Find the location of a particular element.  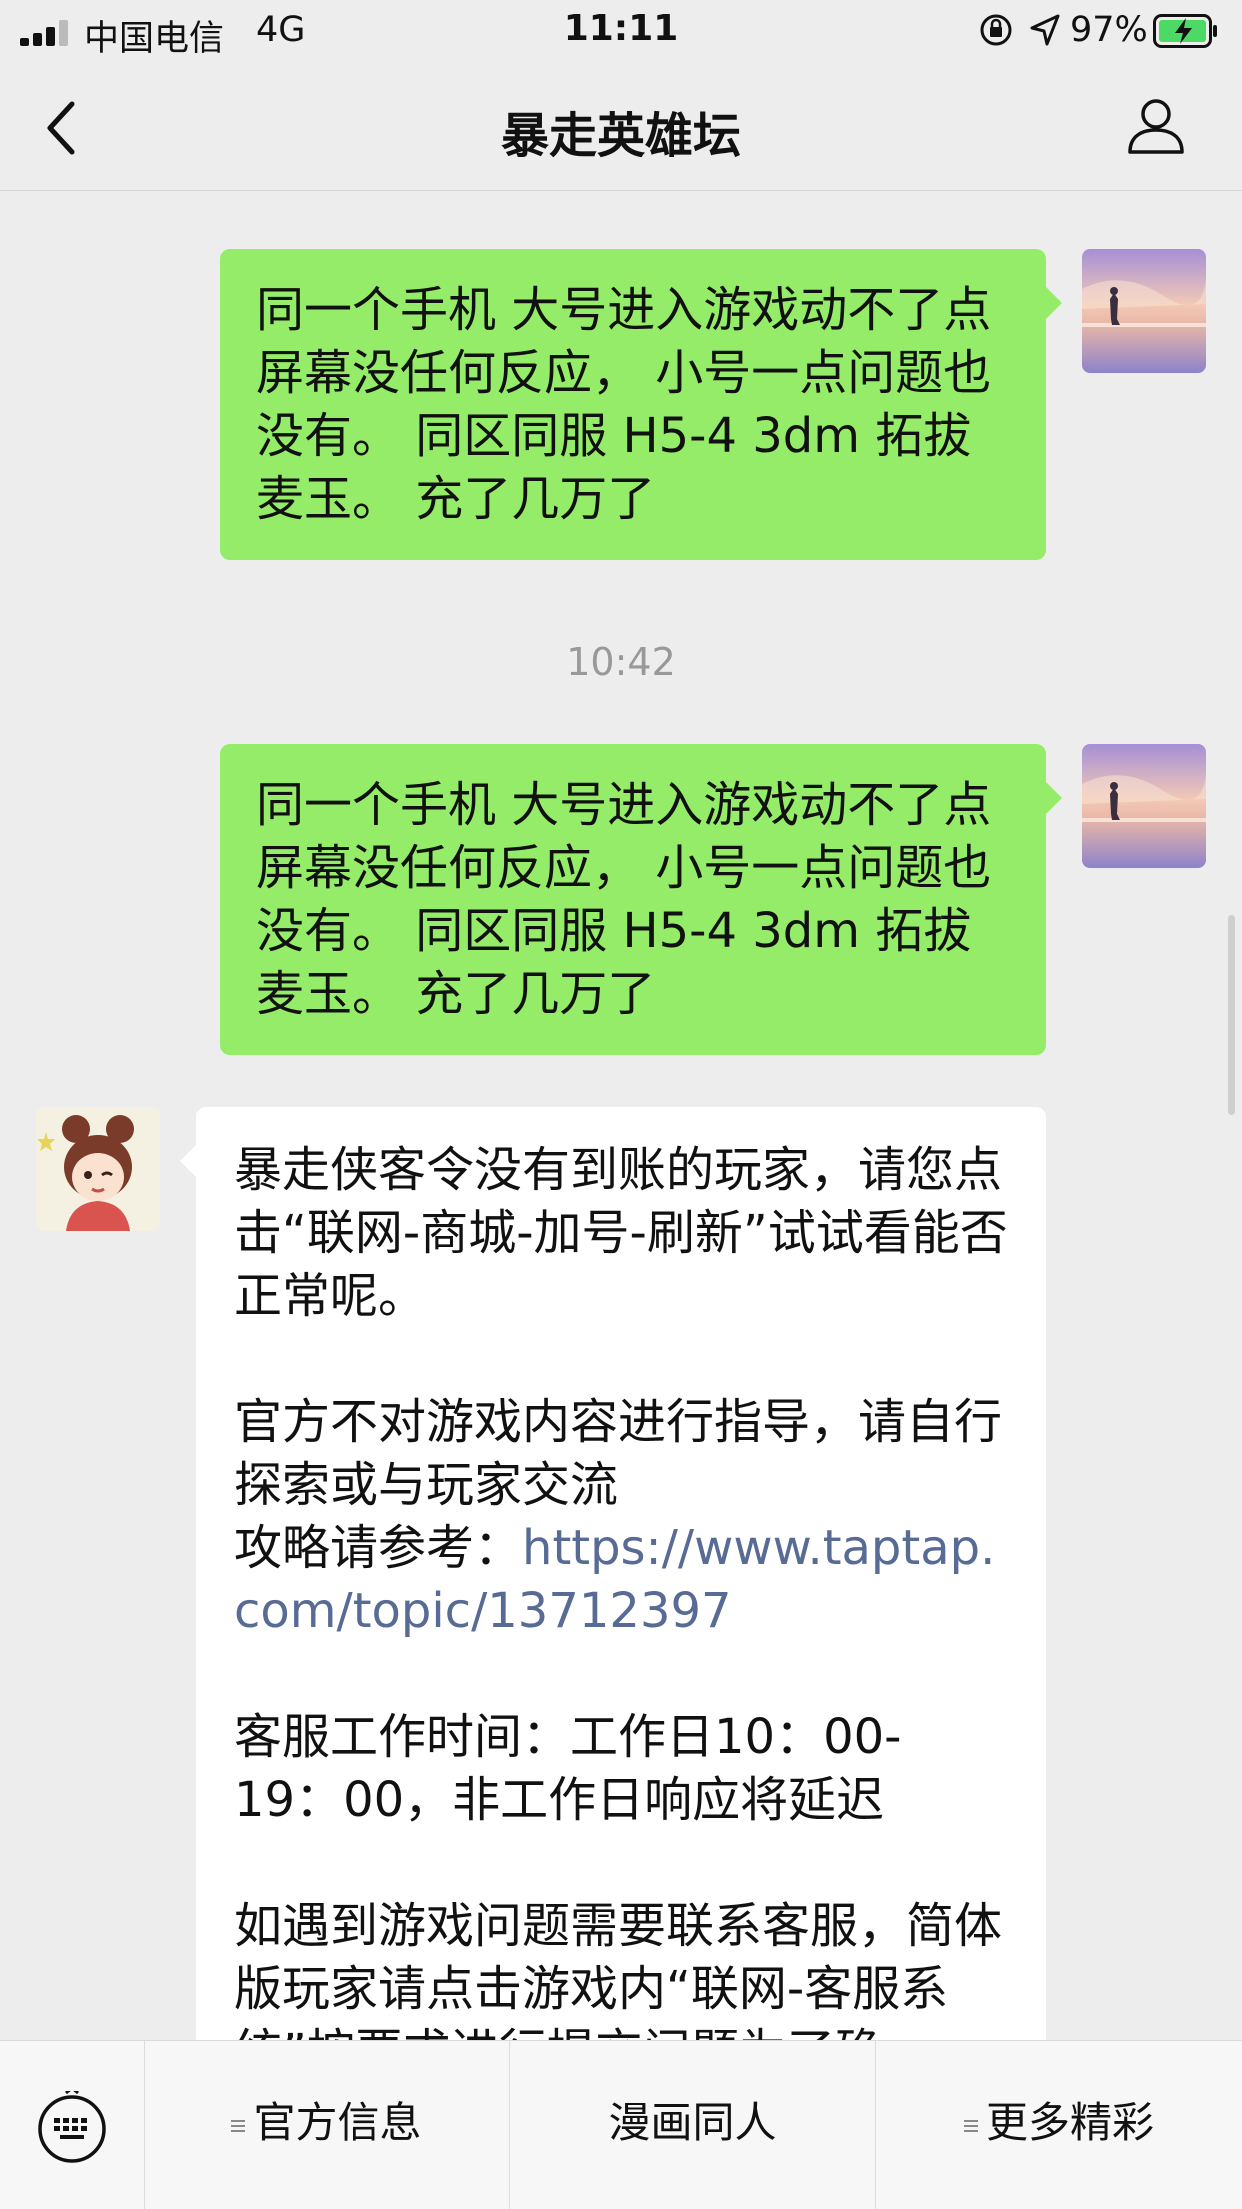

rotation-lock-icon is located at coordinates (996, 30).